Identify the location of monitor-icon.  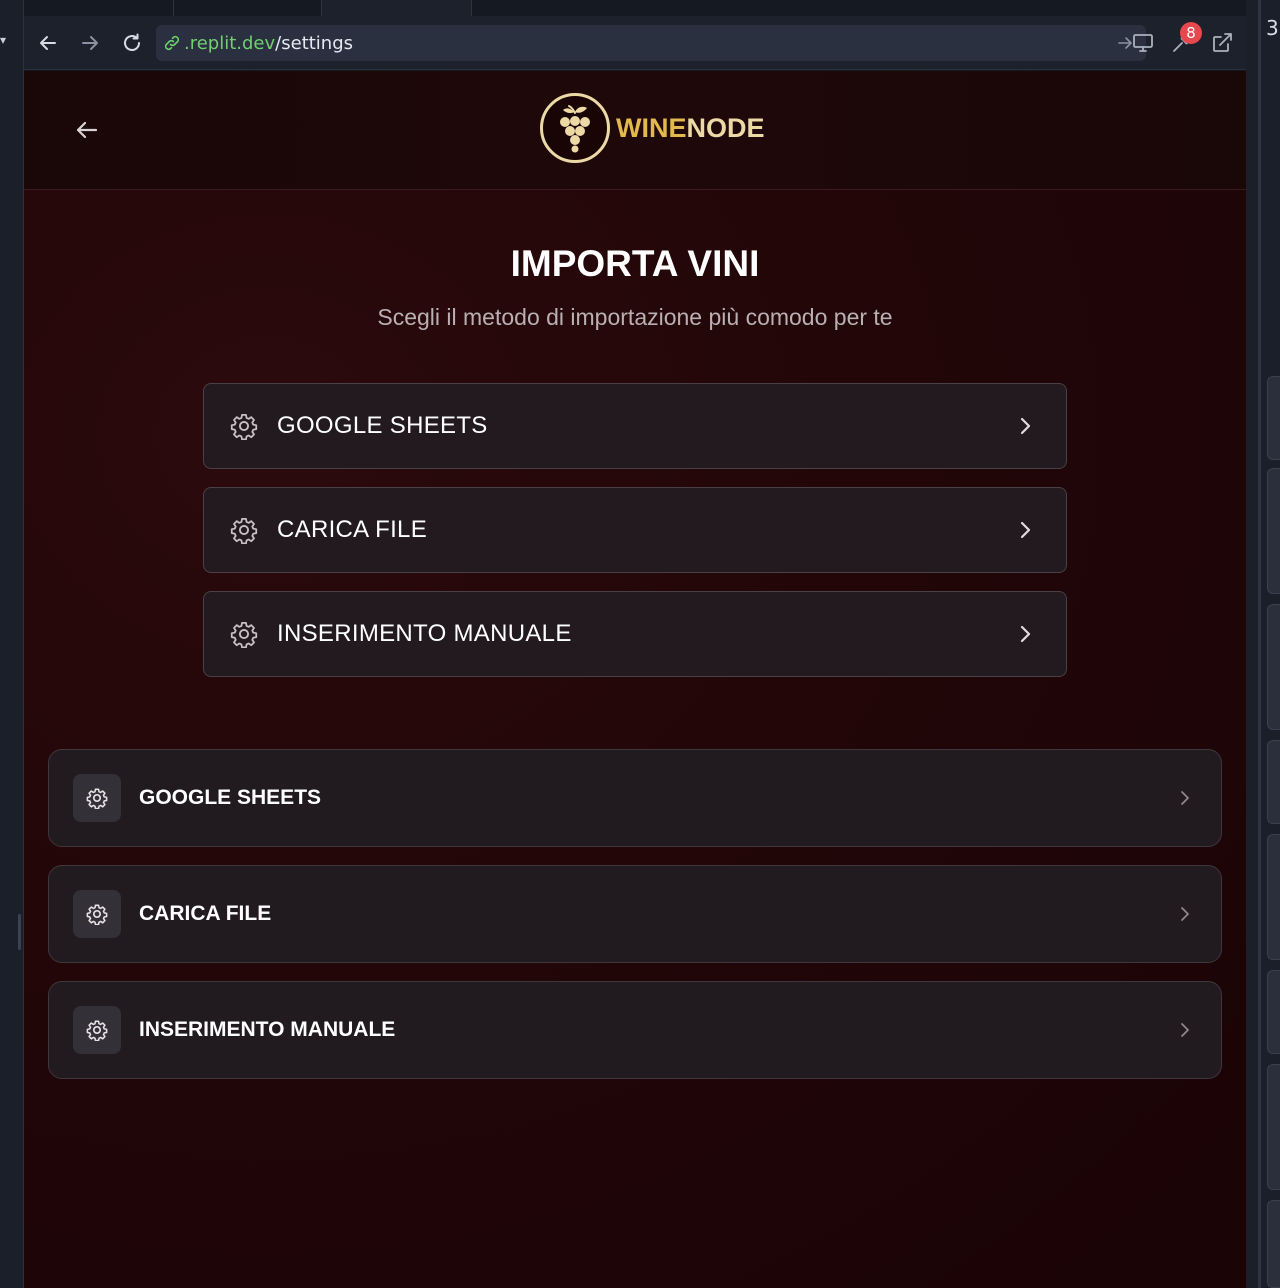
(1143, 43).